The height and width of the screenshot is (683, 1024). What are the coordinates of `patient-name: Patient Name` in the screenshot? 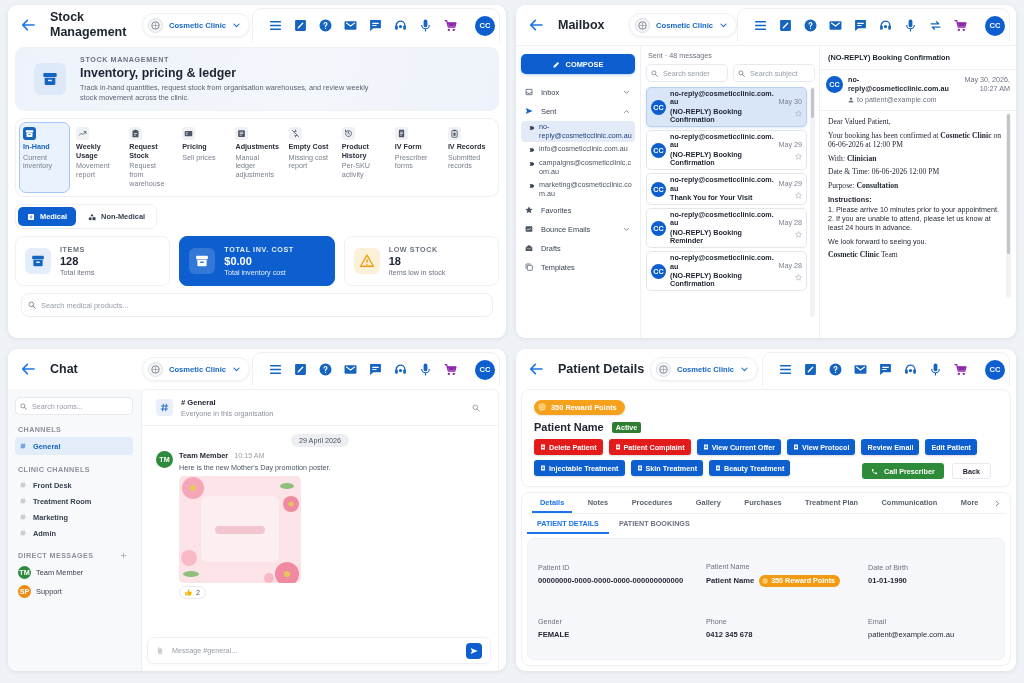 It's located at (569, 427).